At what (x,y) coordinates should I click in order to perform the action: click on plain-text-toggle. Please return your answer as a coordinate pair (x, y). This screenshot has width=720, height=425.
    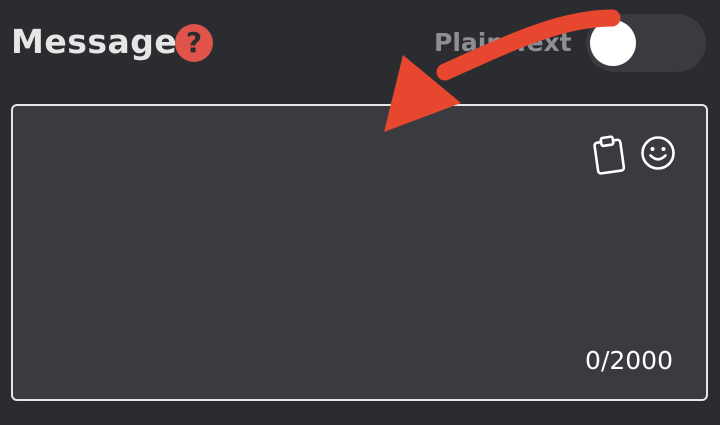
    Looking at the image, I should click on (646, 43).